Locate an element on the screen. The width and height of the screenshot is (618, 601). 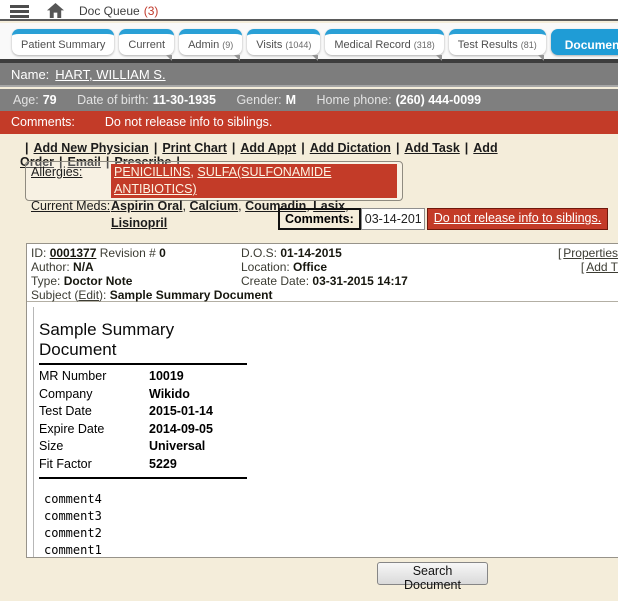
subject-line: Subject (Edit): Sample Summary Document is located at coordinates (151, 295).